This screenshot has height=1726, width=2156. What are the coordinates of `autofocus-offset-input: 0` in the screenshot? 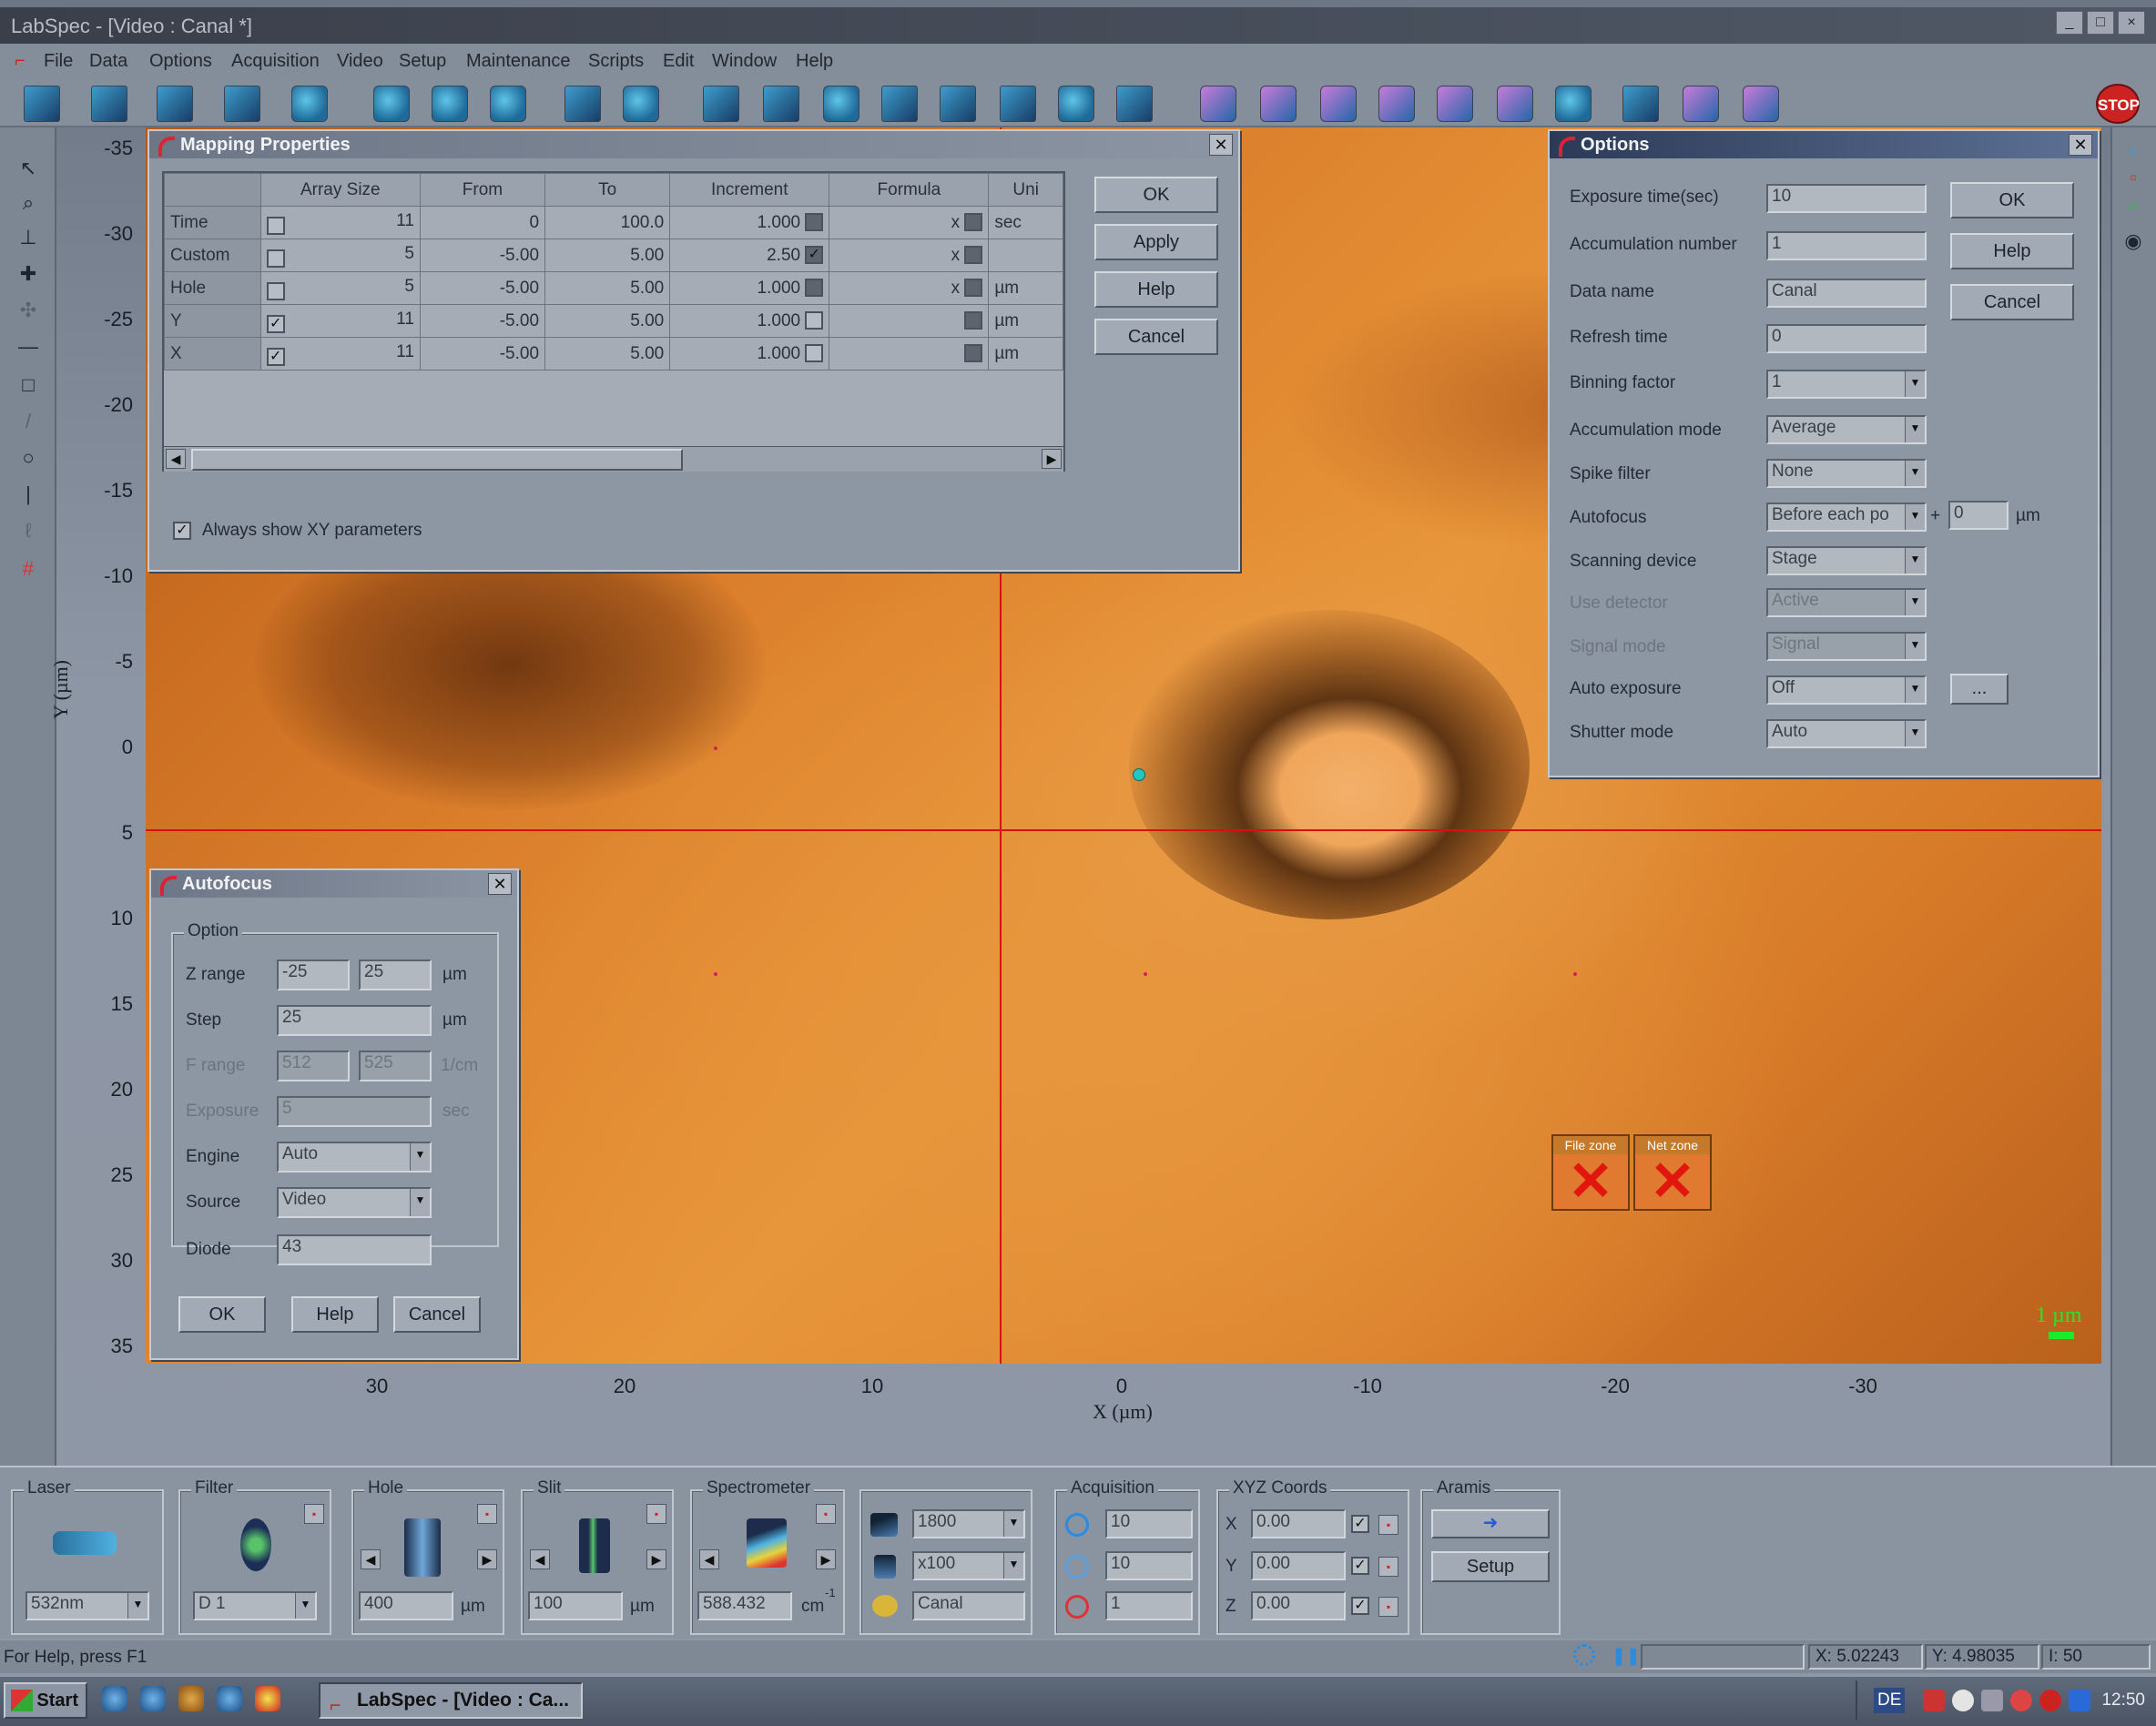 It's located at (1979, 515).